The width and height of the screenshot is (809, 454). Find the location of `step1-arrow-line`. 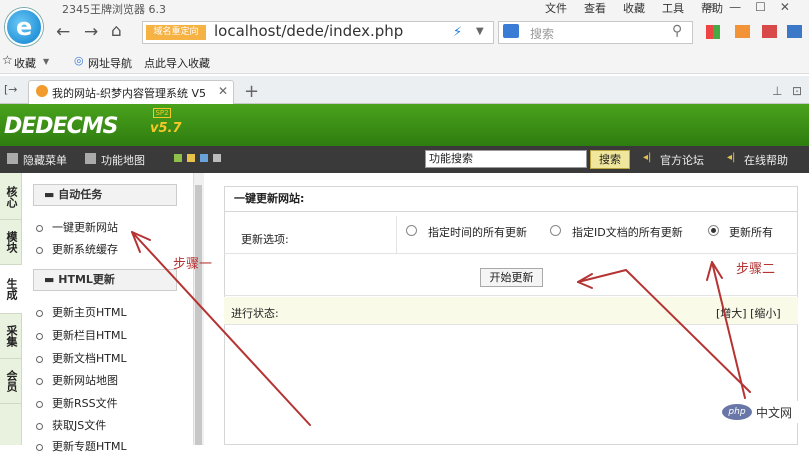

step1-arrow-line is located at coordinates (221, 328).